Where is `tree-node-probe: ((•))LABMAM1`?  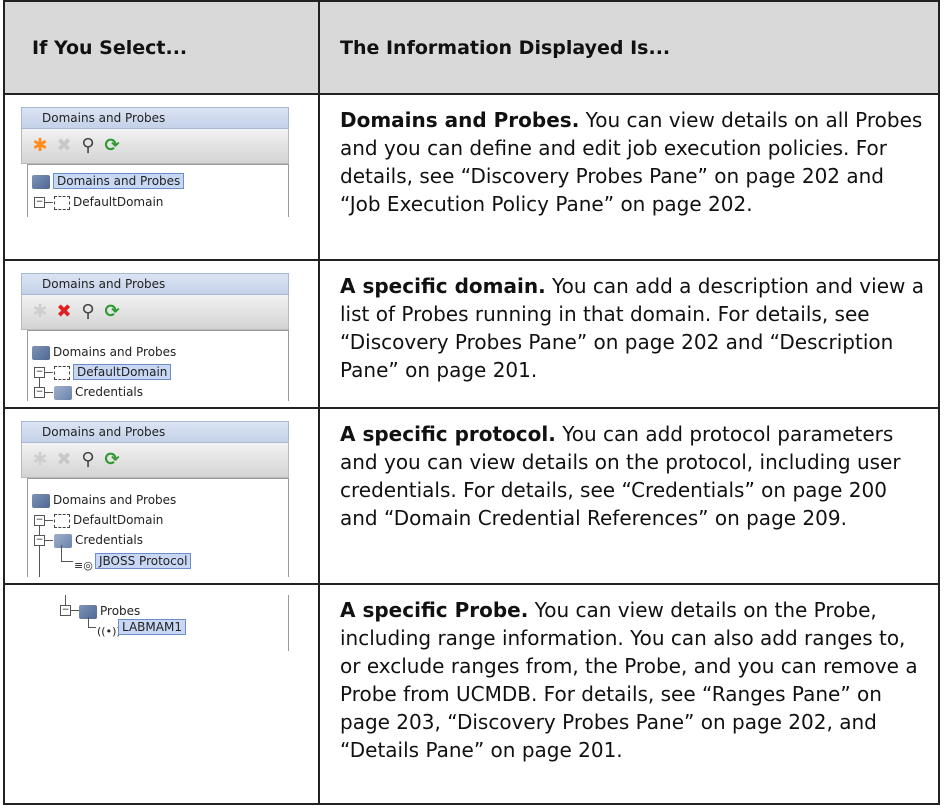 tree-node-probe: ((•))LABMAM1 is located at coordinates (141, 627).